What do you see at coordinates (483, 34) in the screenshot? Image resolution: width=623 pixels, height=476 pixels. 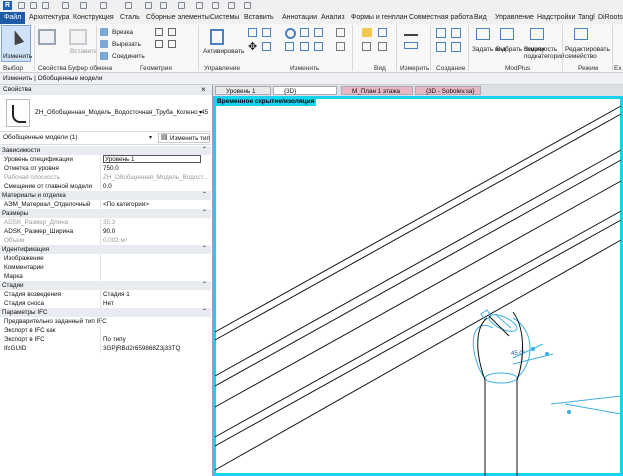 I see `set-view-icon` at bounding box center [483, 34].